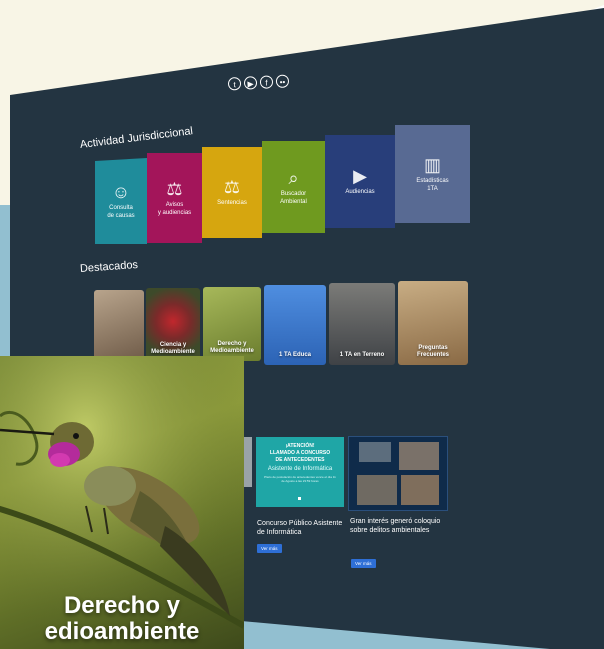  What do you see at coordinates (122, 618) in the screenshot?
I see `zoomed-card-label: Derecho y edioambiente` at bounding box center [122, 618].